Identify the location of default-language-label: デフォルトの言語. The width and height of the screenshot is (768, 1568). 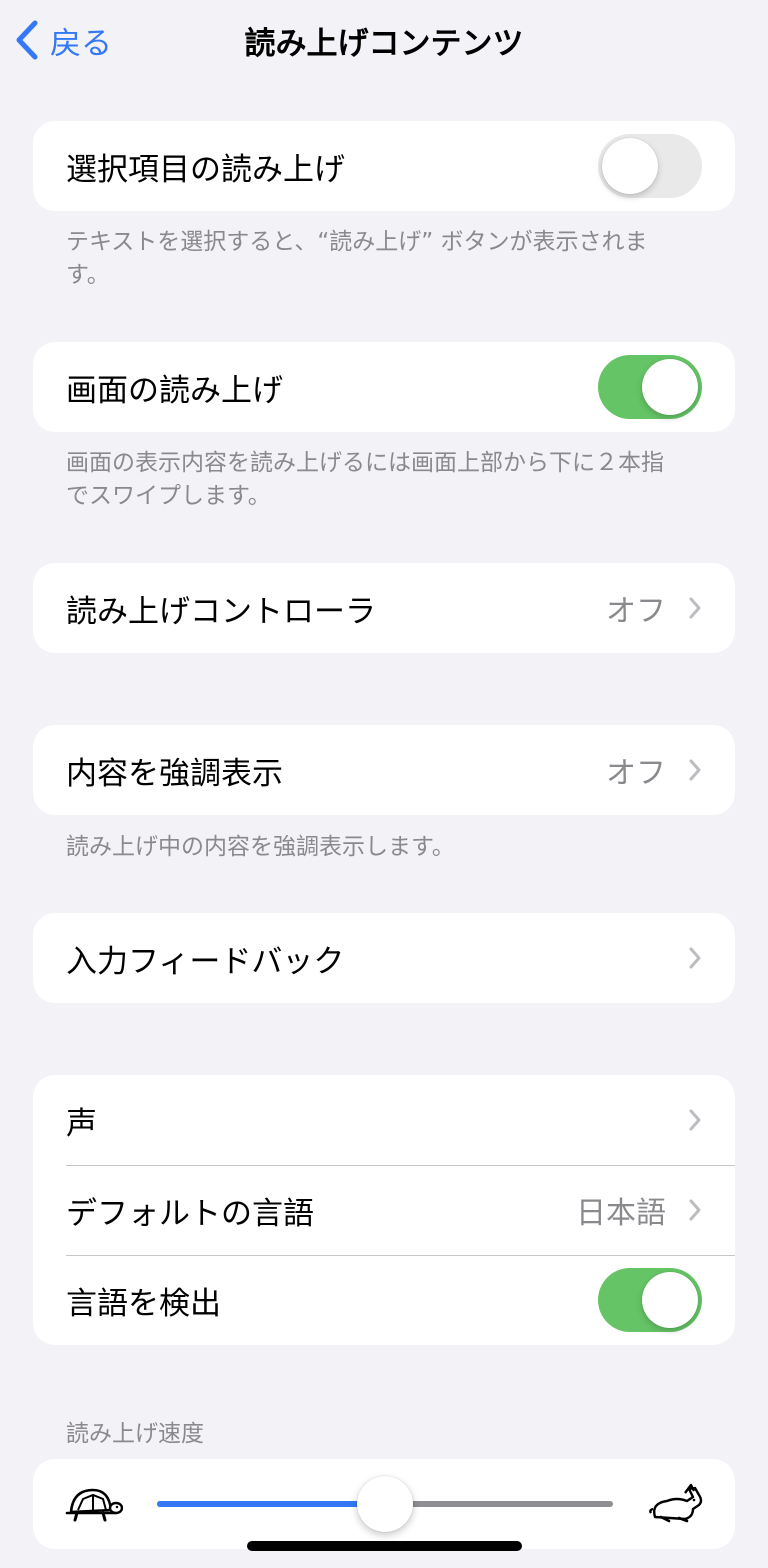
(190, 1213).